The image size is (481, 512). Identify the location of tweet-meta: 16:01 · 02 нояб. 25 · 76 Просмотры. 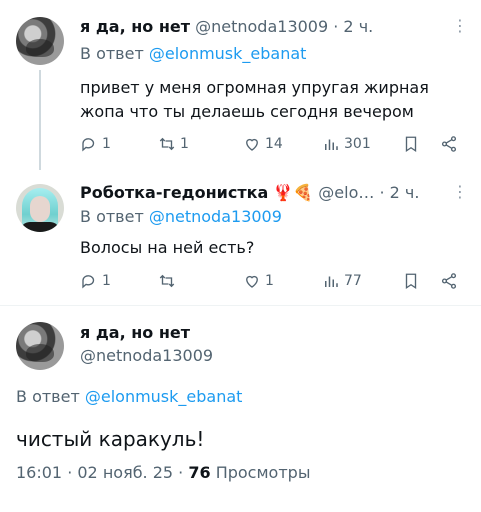
(163, 472).